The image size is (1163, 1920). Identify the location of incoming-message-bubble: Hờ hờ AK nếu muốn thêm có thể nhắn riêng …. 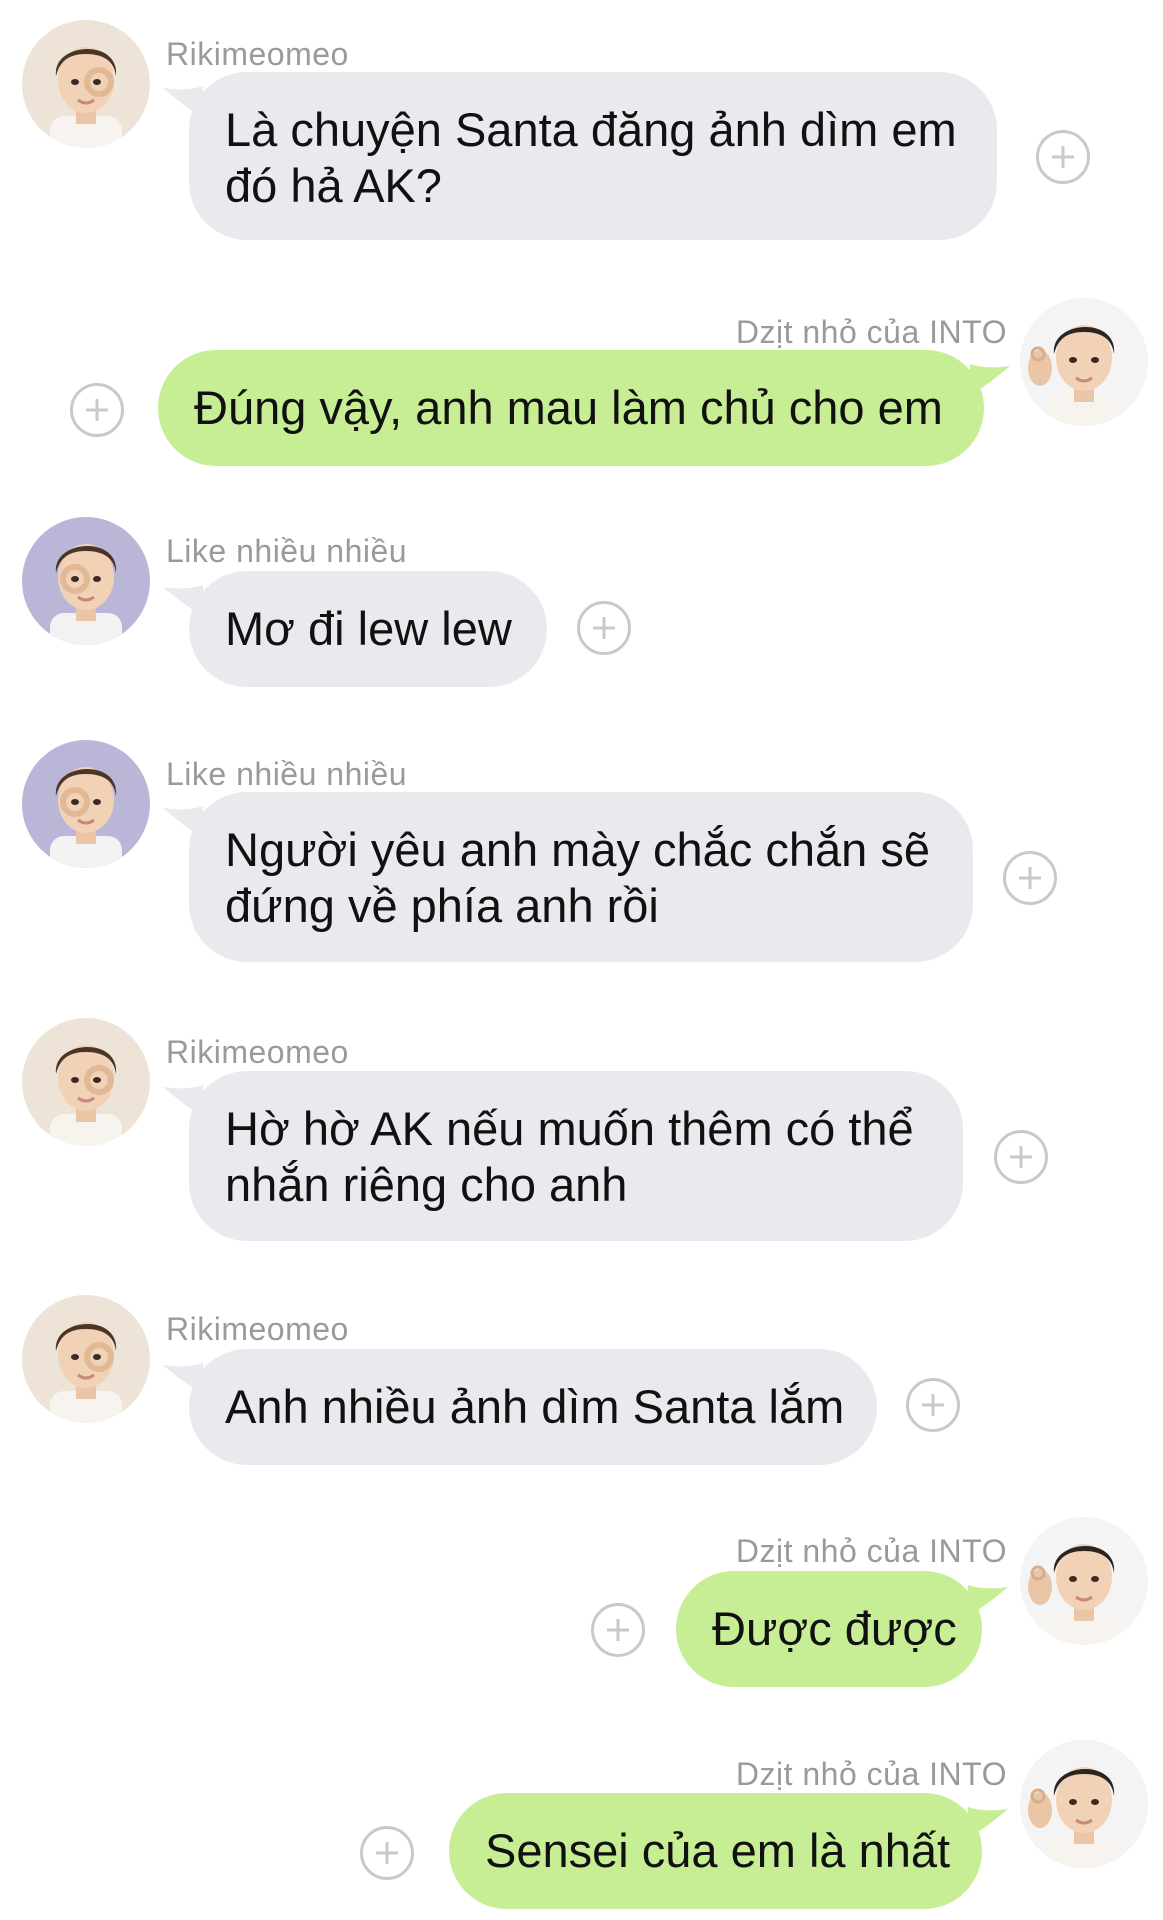
(563, 1156).